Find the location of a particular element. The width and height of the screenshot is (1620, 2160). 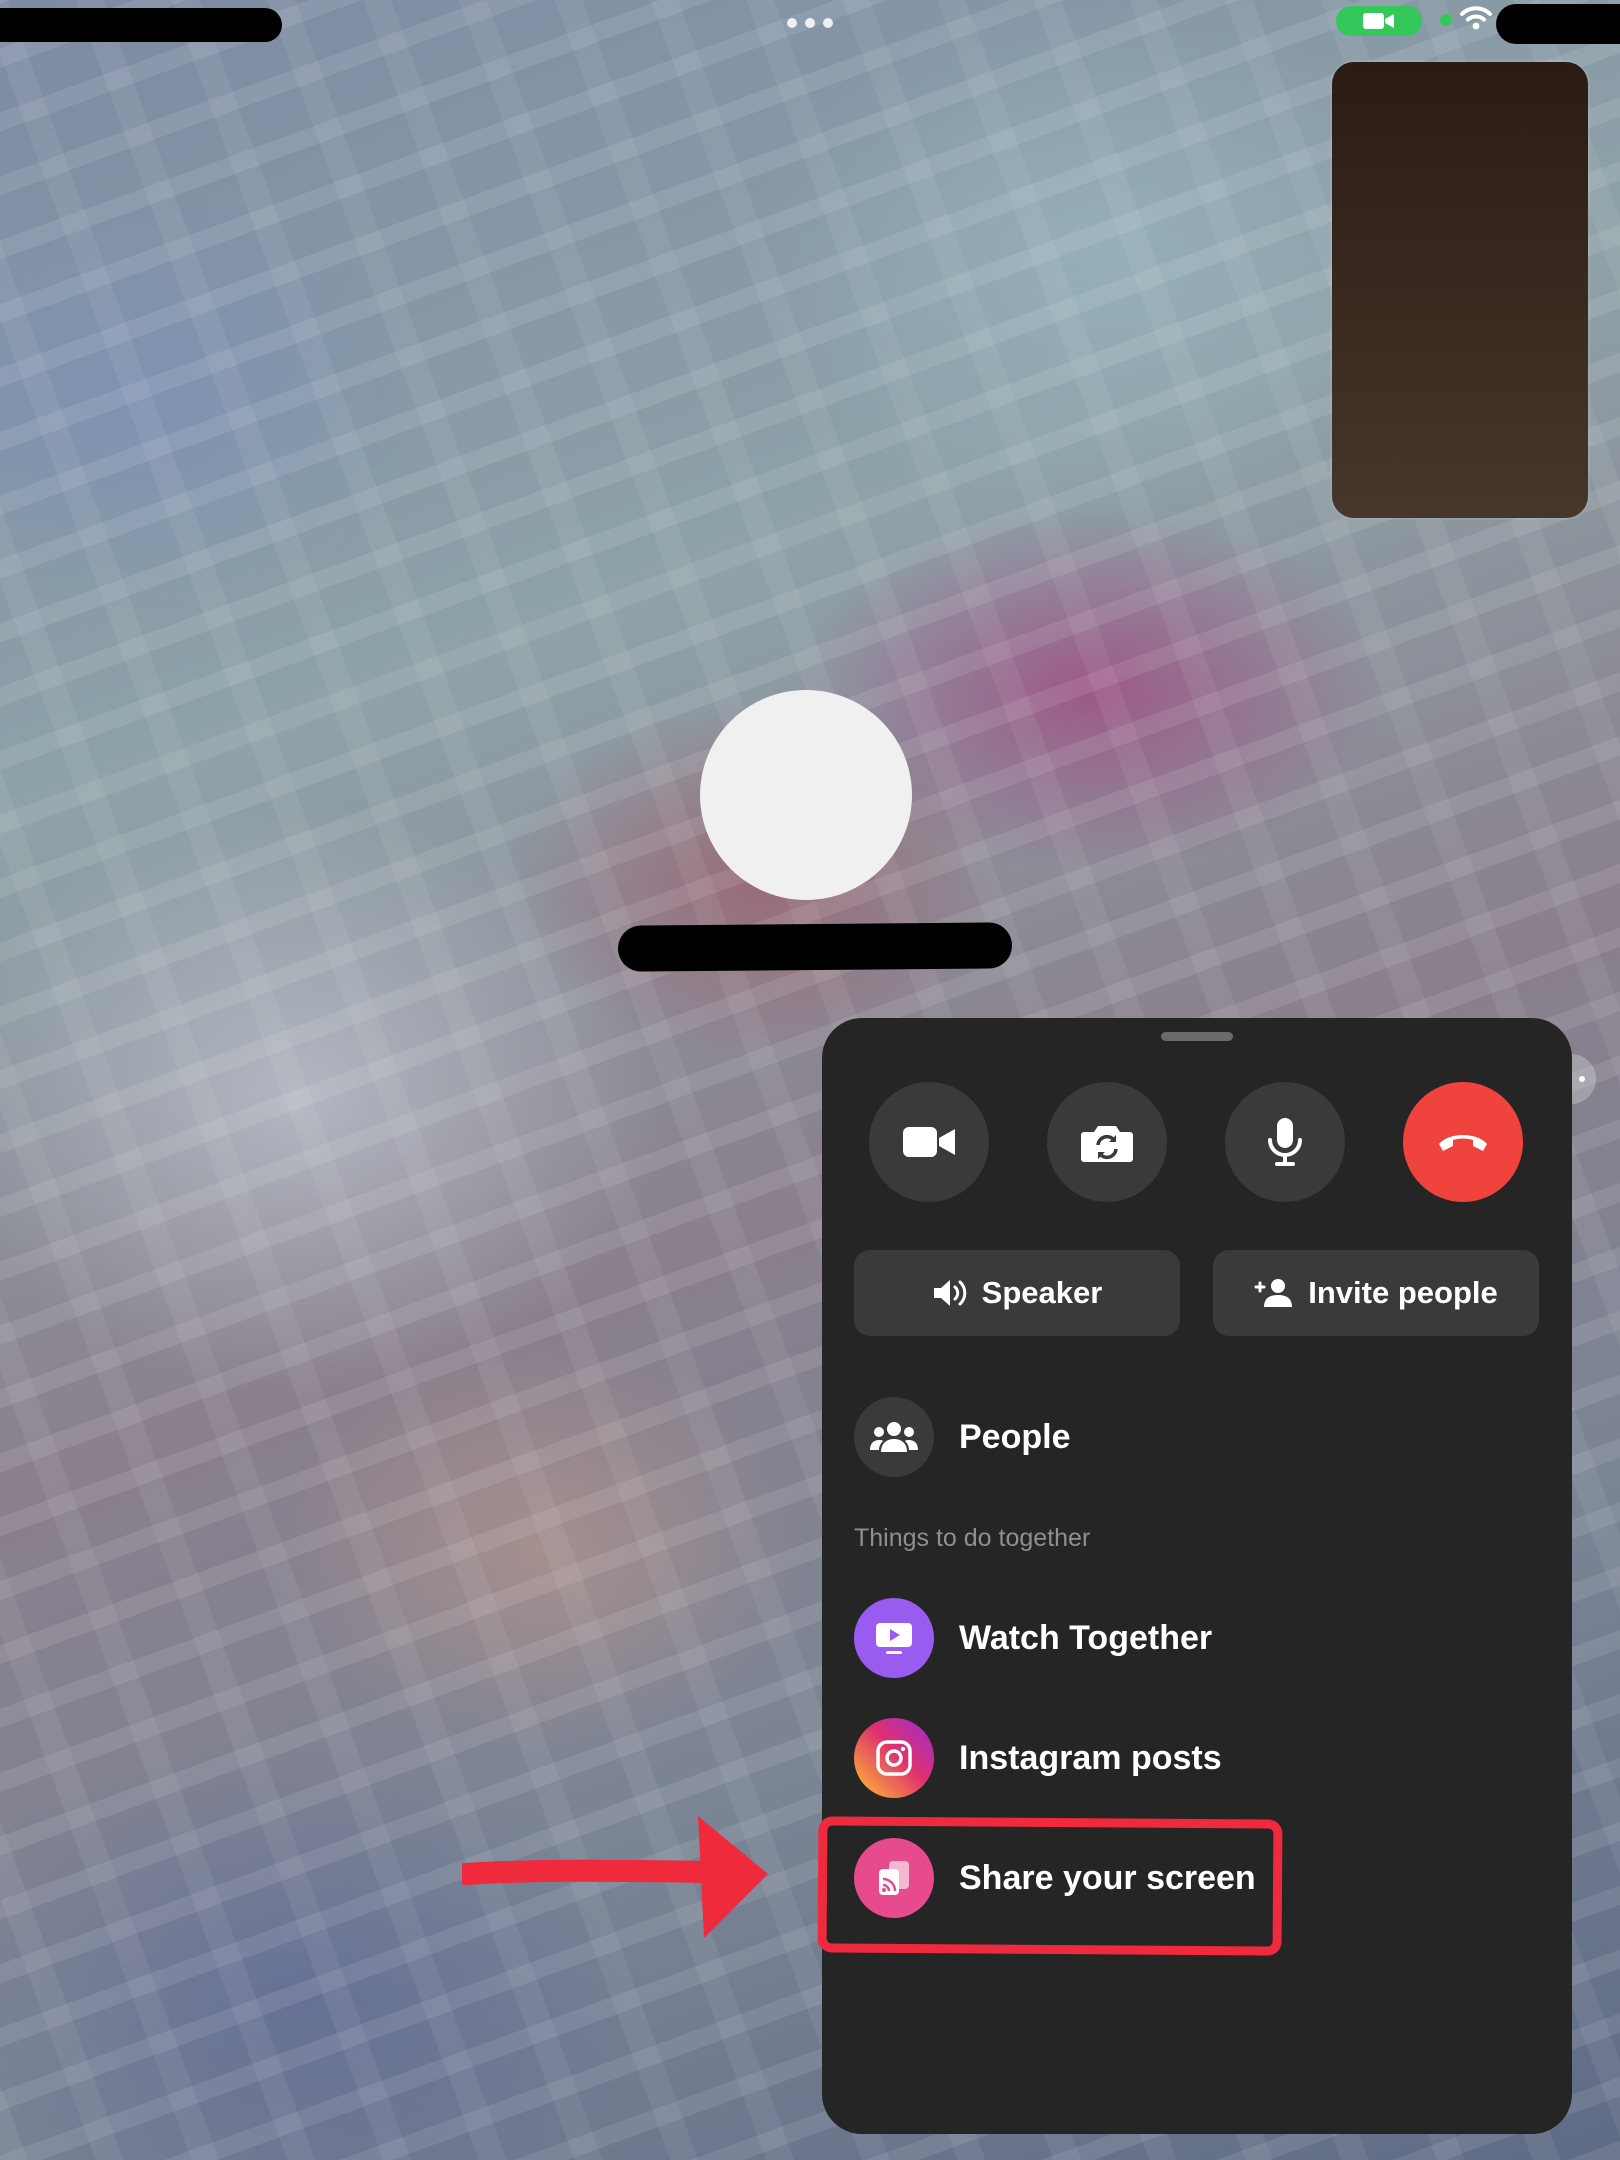

end-call-button is located at coordinates (1463, 1142).